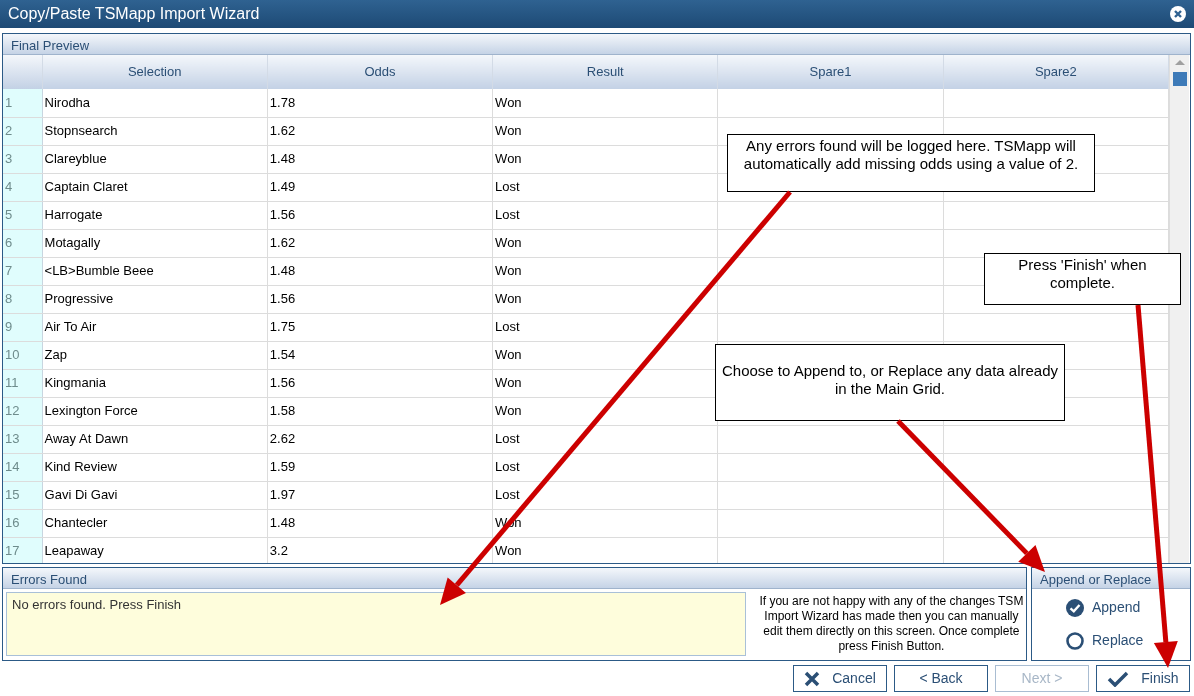 This screenshot has height=696, width=1194. Describe the element at coordinates (1056, 72) in the screenshot. I see `column-header: Spare2` at that location.